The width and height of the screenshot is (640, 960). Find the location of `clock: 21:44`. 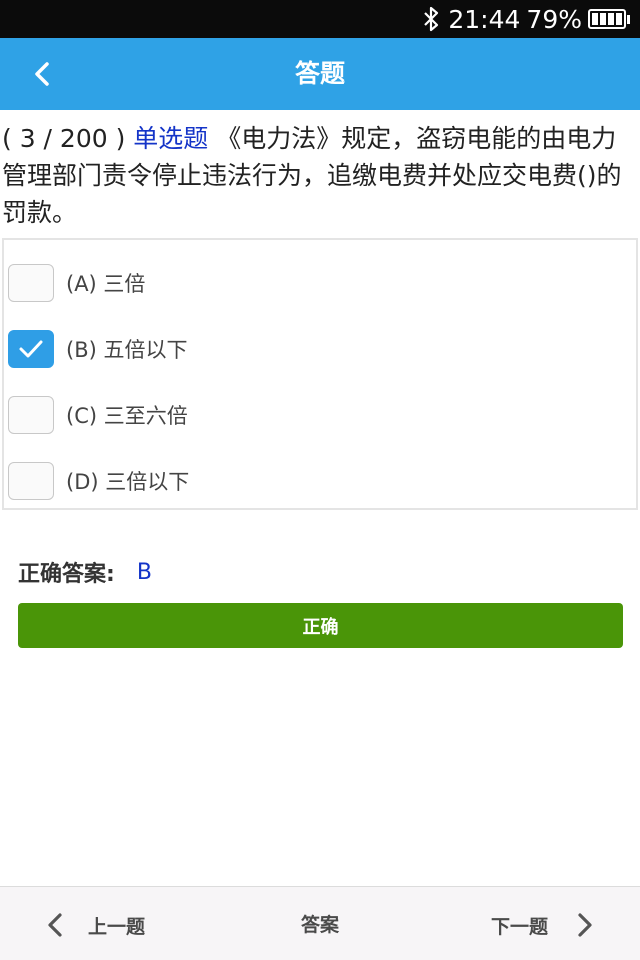

clock: 21:44 is located at coordinates (484, 19).